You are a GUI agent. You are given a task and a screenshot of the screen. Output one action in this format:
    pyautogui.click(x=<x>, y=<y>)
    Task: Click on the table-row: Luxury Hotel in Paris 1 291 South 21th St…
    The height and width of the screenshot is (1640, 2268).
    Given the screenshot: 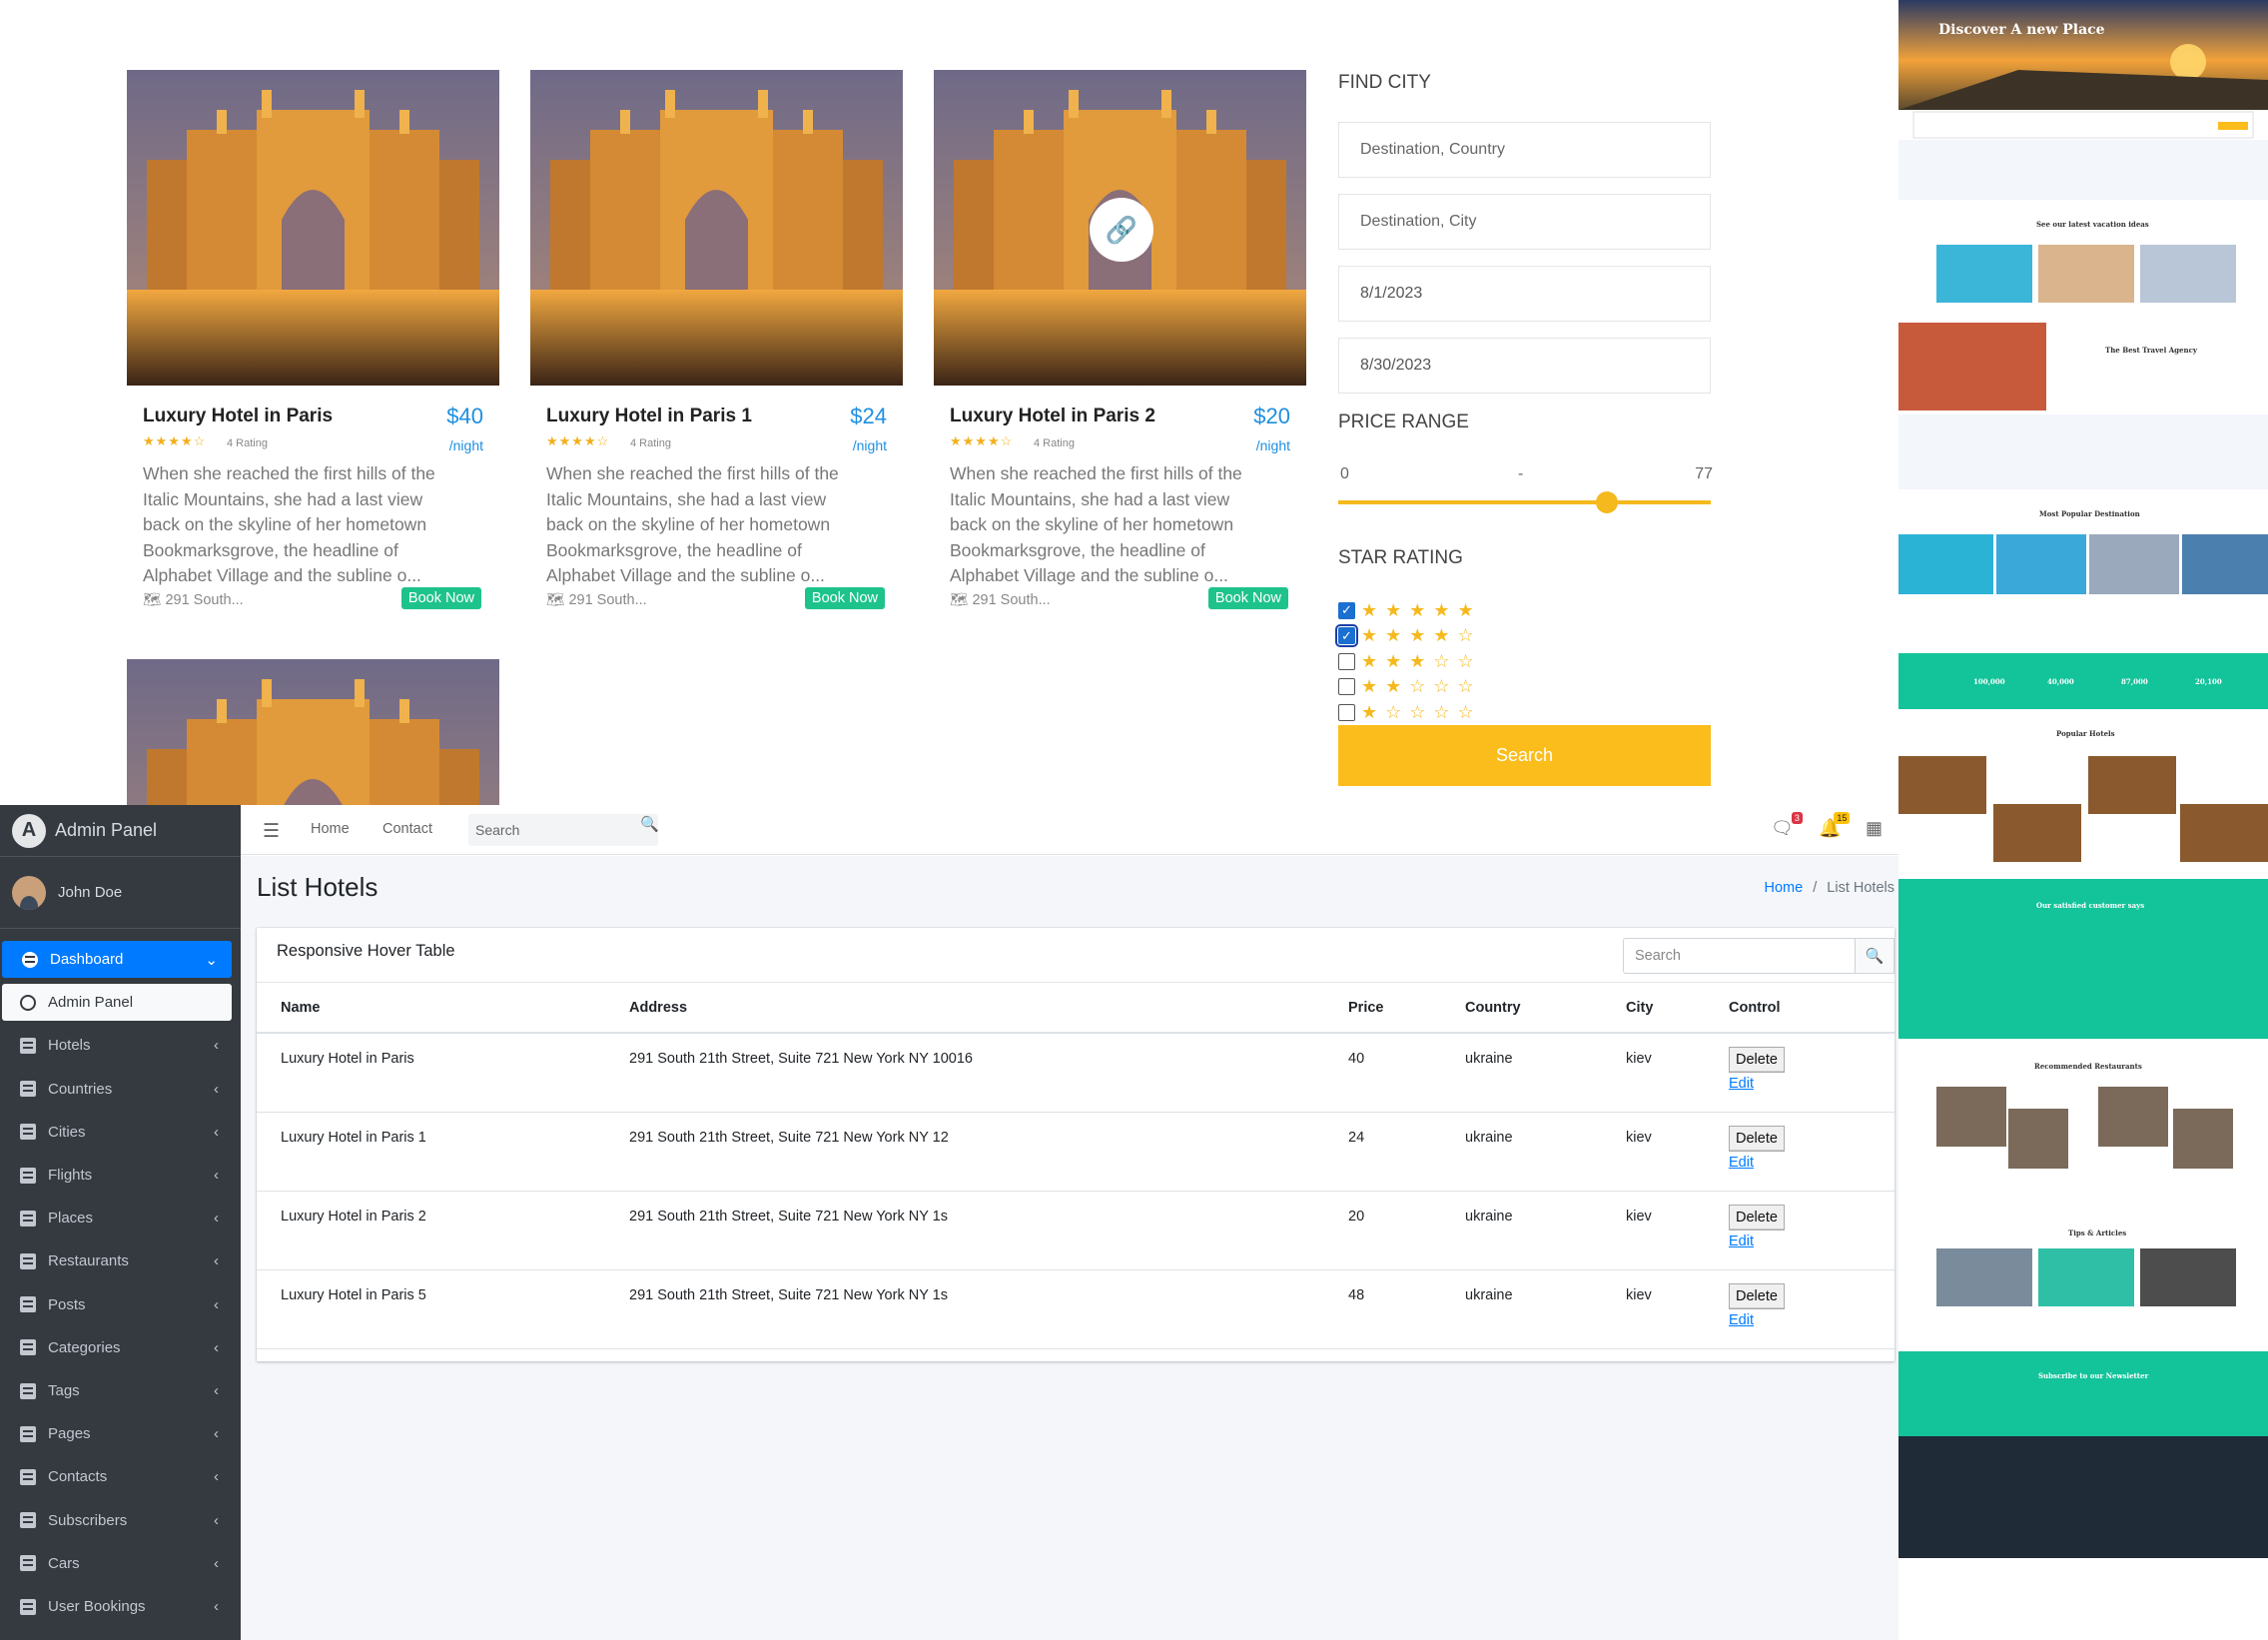 What is the action you would take?
    pyautogui.click(x=1075, y=1152)
    